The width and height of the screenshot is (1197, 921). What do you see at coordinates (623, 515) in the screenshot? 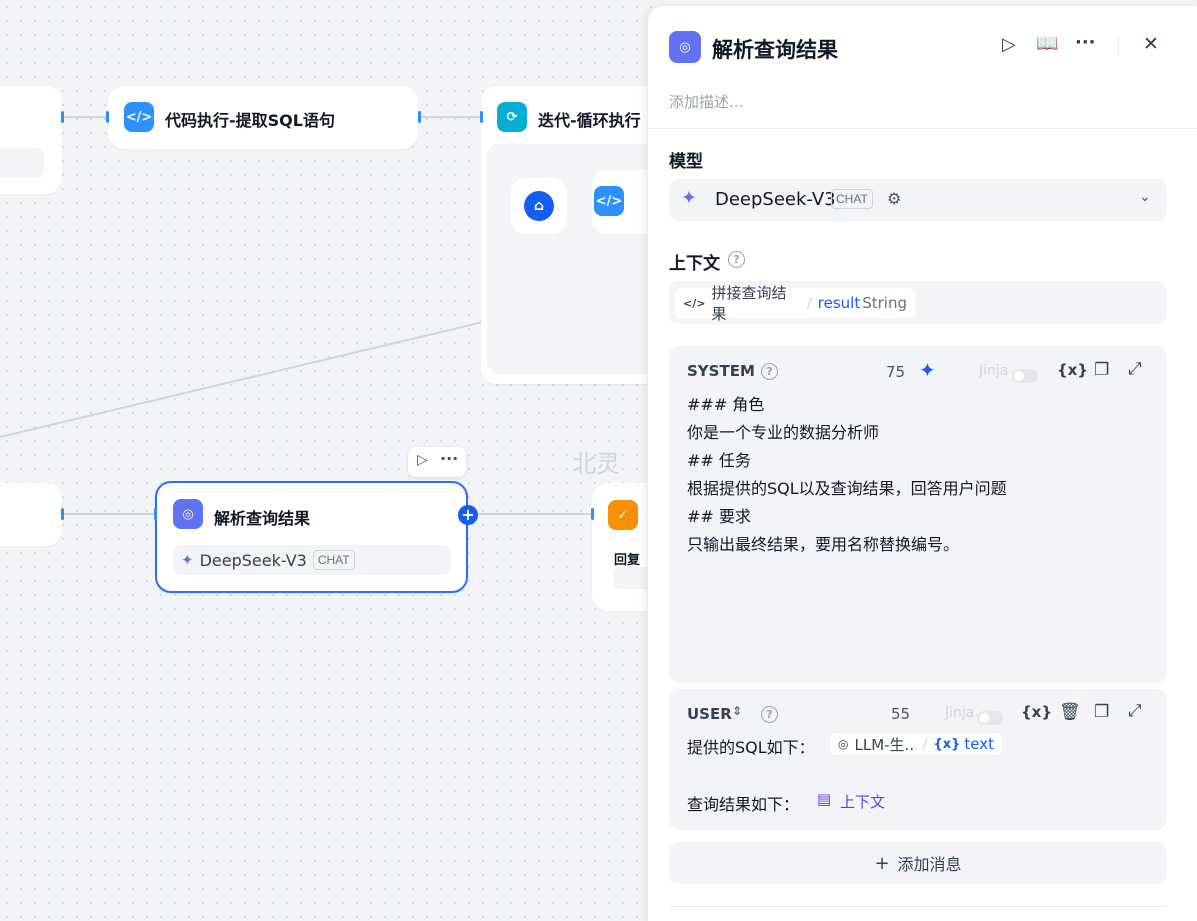
I see `reply-icon: ✓` at bounding box center [623, 515].